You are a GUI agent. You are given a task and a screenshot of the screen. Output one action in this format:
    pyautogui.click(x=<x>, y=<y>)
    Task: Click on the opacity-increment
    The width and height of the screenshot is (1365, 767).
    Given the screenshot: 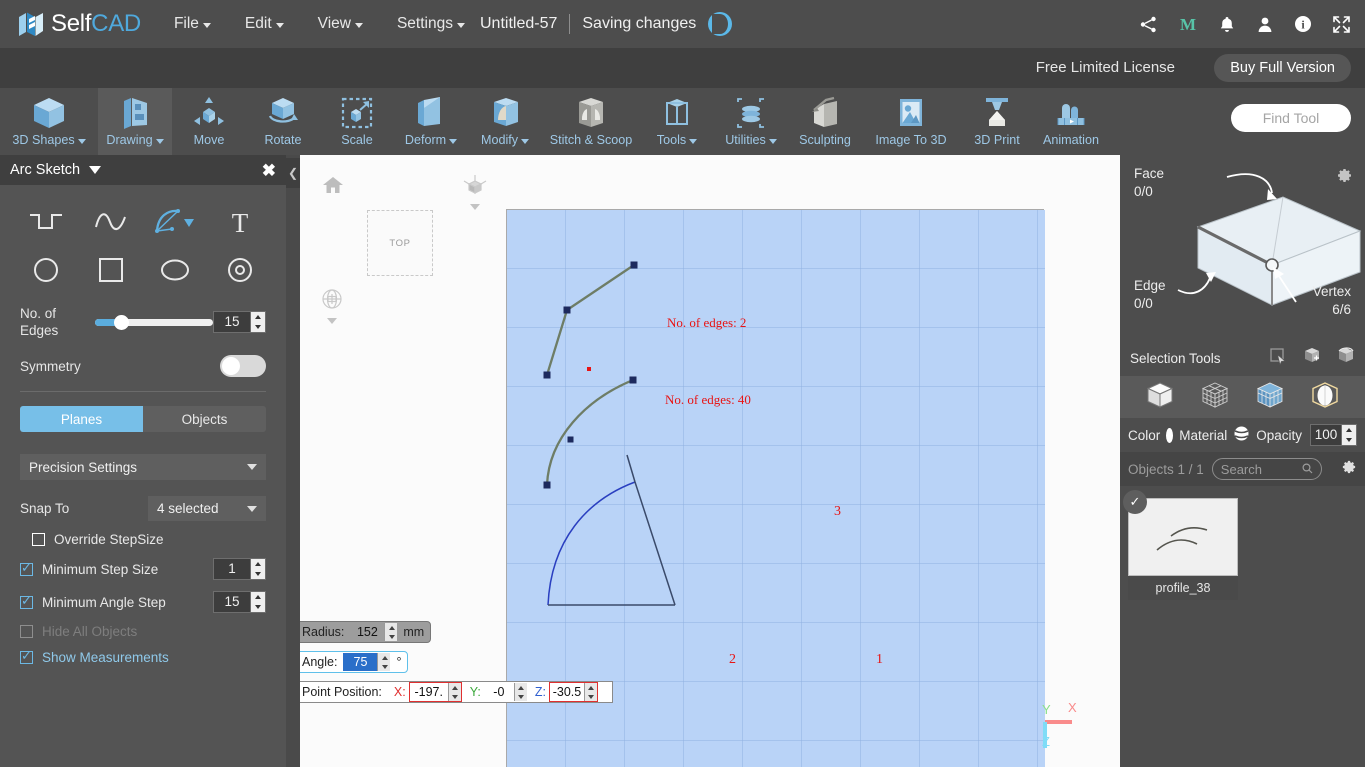 What is the action you would take?
    pyautogui.click(x=1349, y=430)
    